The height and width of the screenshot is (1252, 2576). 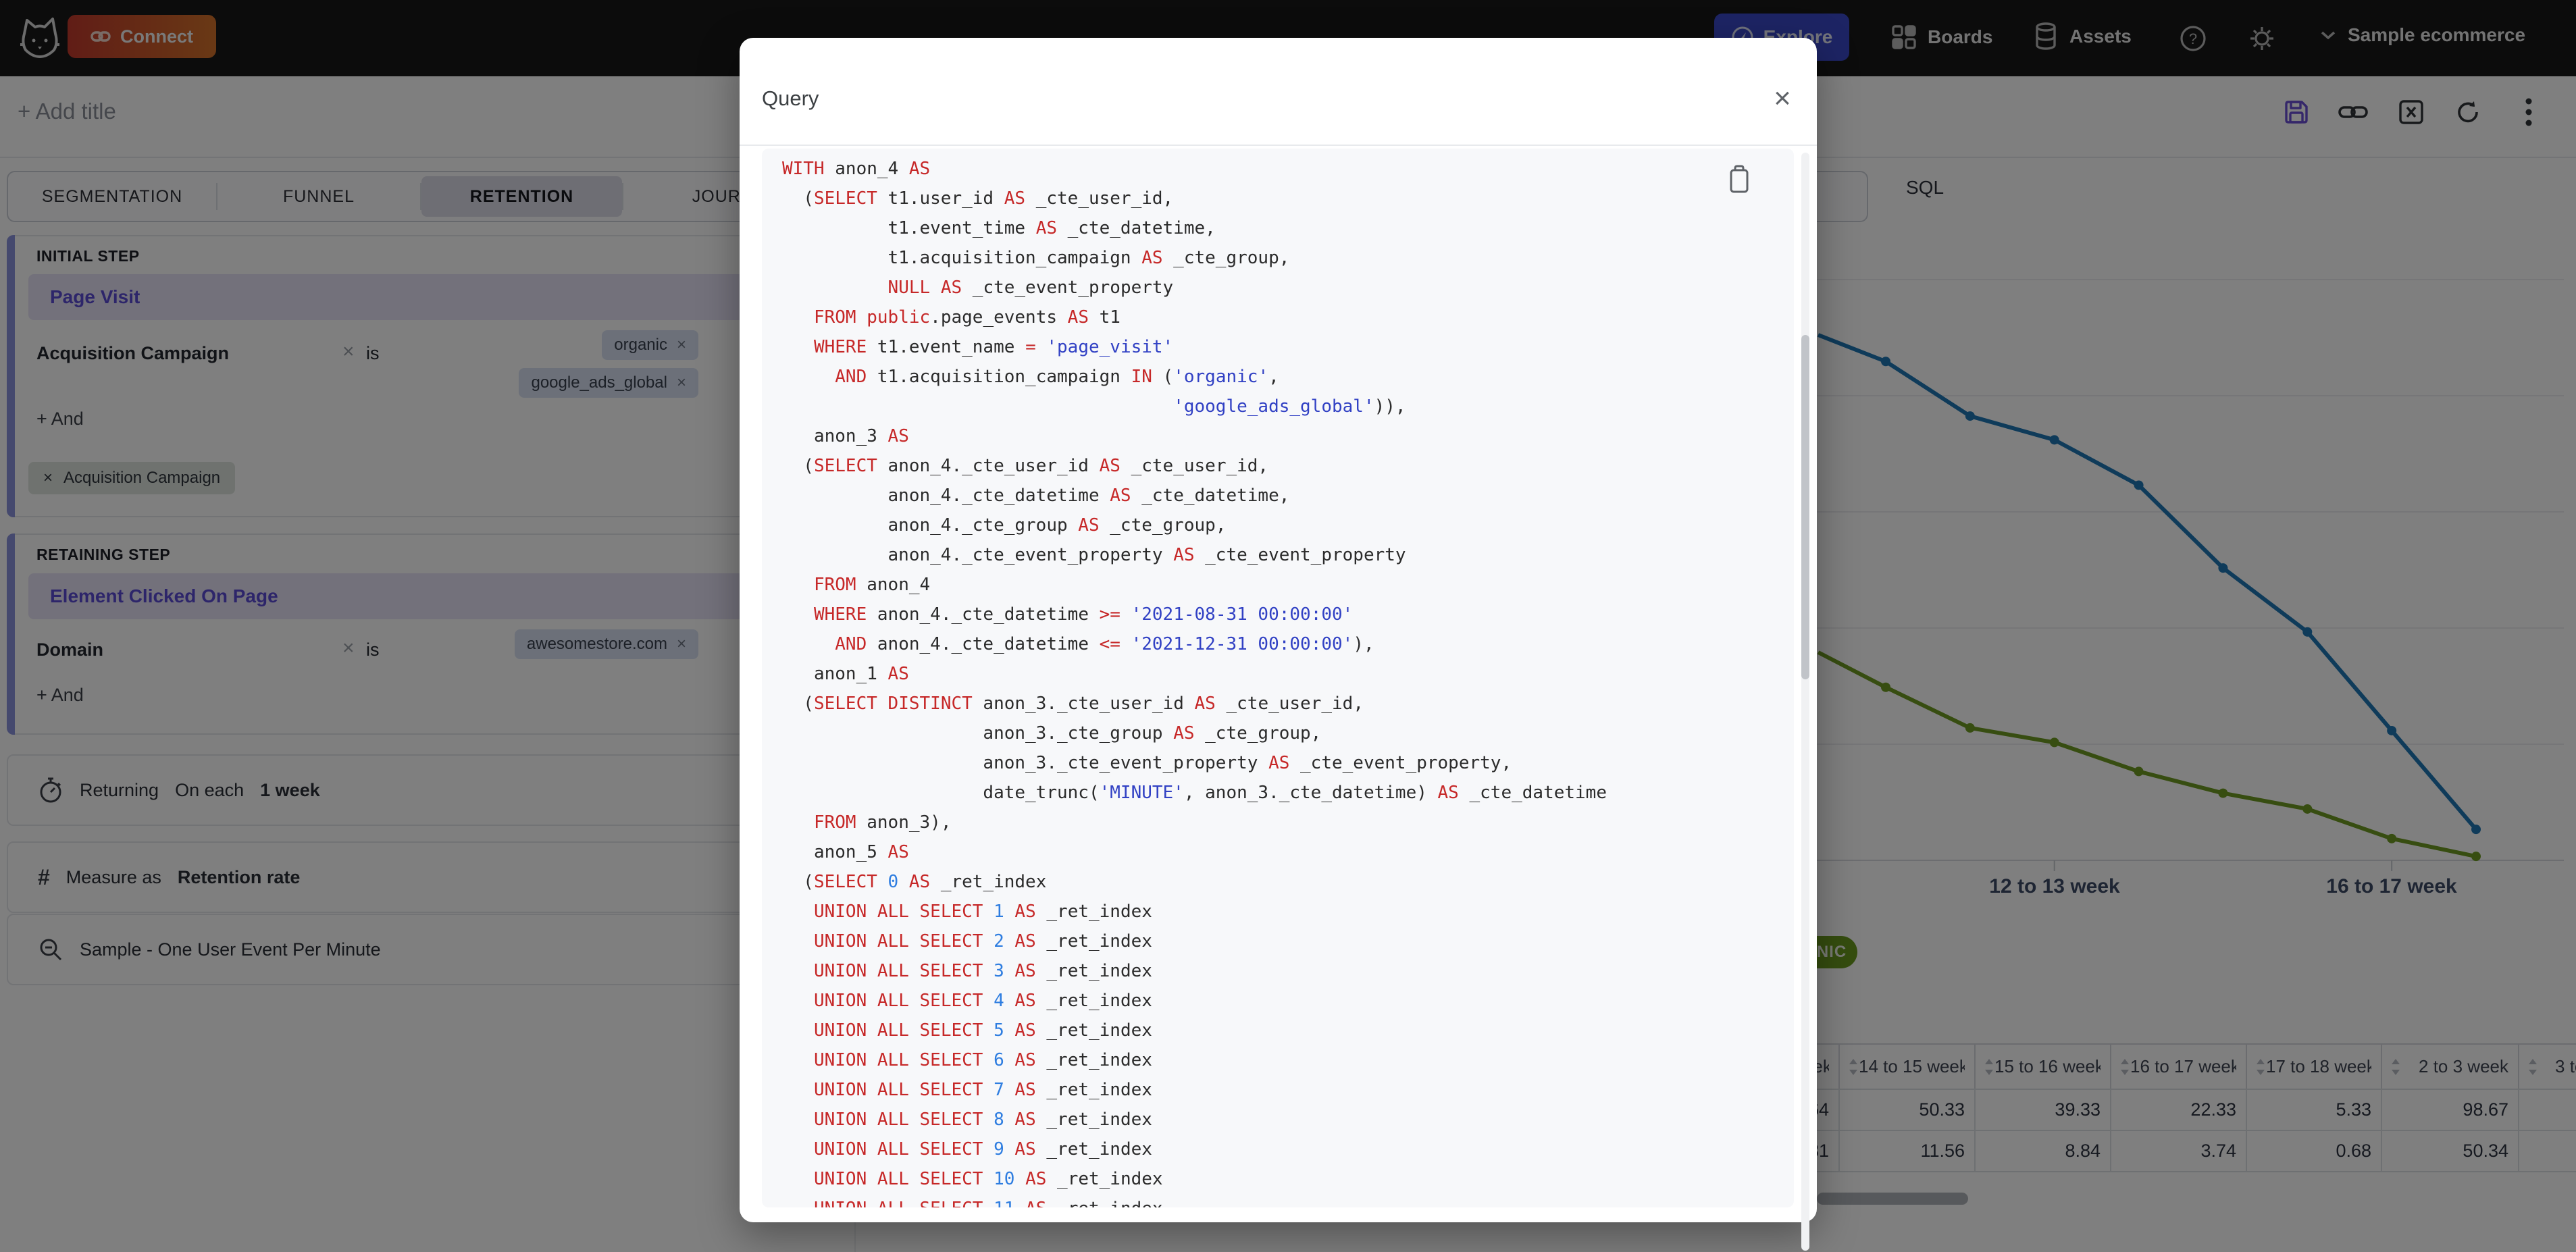 I want to click on close-icon: ×, so click(x=1782, y=99).